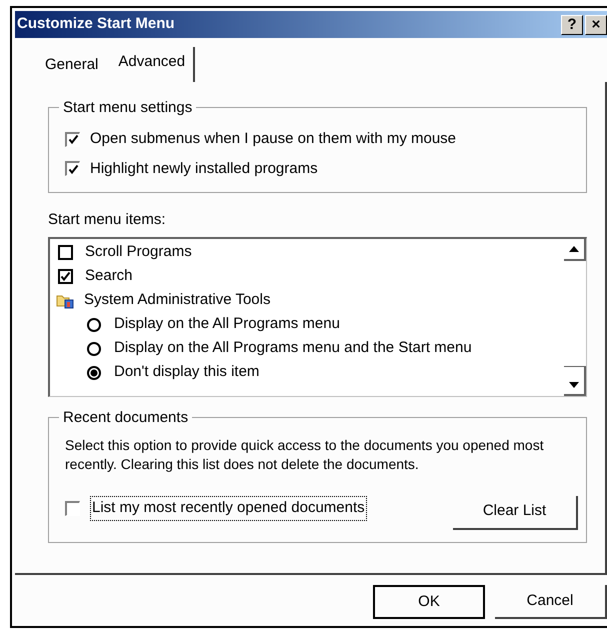  What do you see at coordinates (429, 602) in the screenshot?
I see `ok-button: OK` at bounding box center [429, 602].